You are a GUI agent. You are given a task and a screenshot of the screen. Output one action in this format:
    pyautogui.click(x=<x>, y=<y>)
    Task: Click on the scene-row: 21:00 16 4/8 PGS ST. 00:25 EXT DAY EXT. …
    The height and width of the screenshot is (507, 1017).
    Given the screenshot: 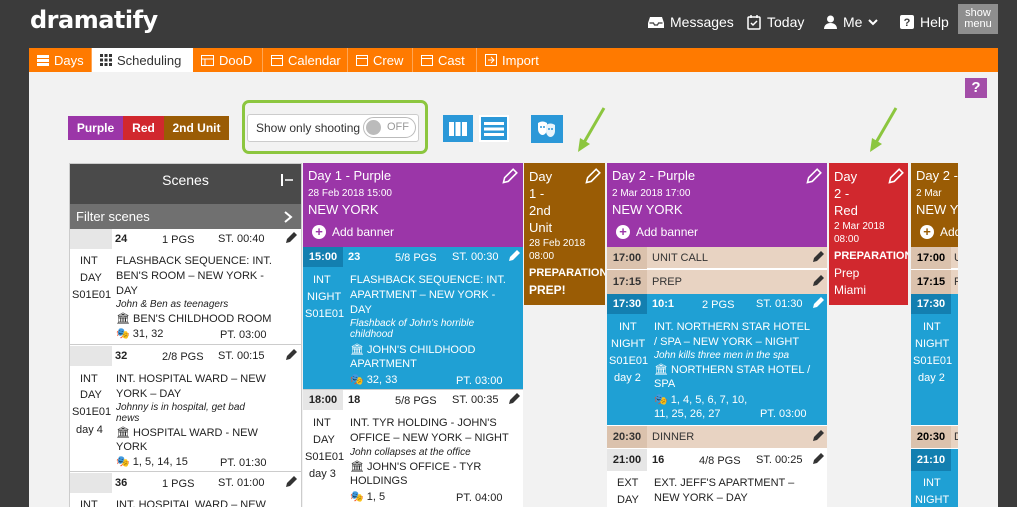 What is the action you would take?
    pyautogui.click(x=717, y=478)
    